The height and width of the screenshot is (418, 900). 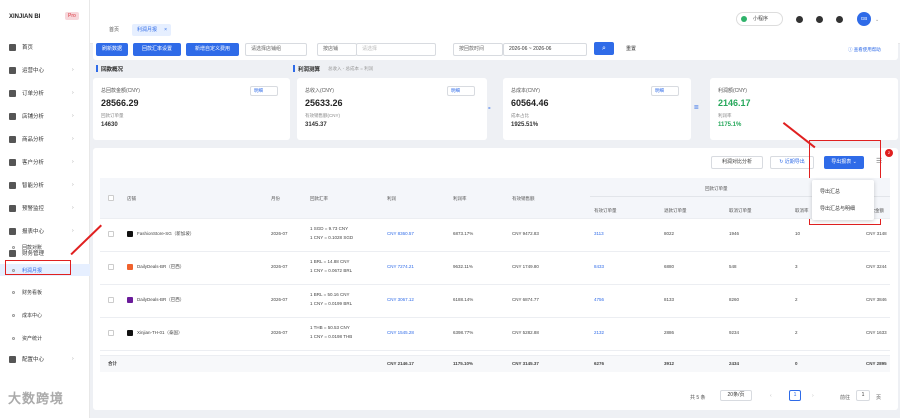 I want to click on kpi-title: 总收入(CNY), so click(x=319, y=91).